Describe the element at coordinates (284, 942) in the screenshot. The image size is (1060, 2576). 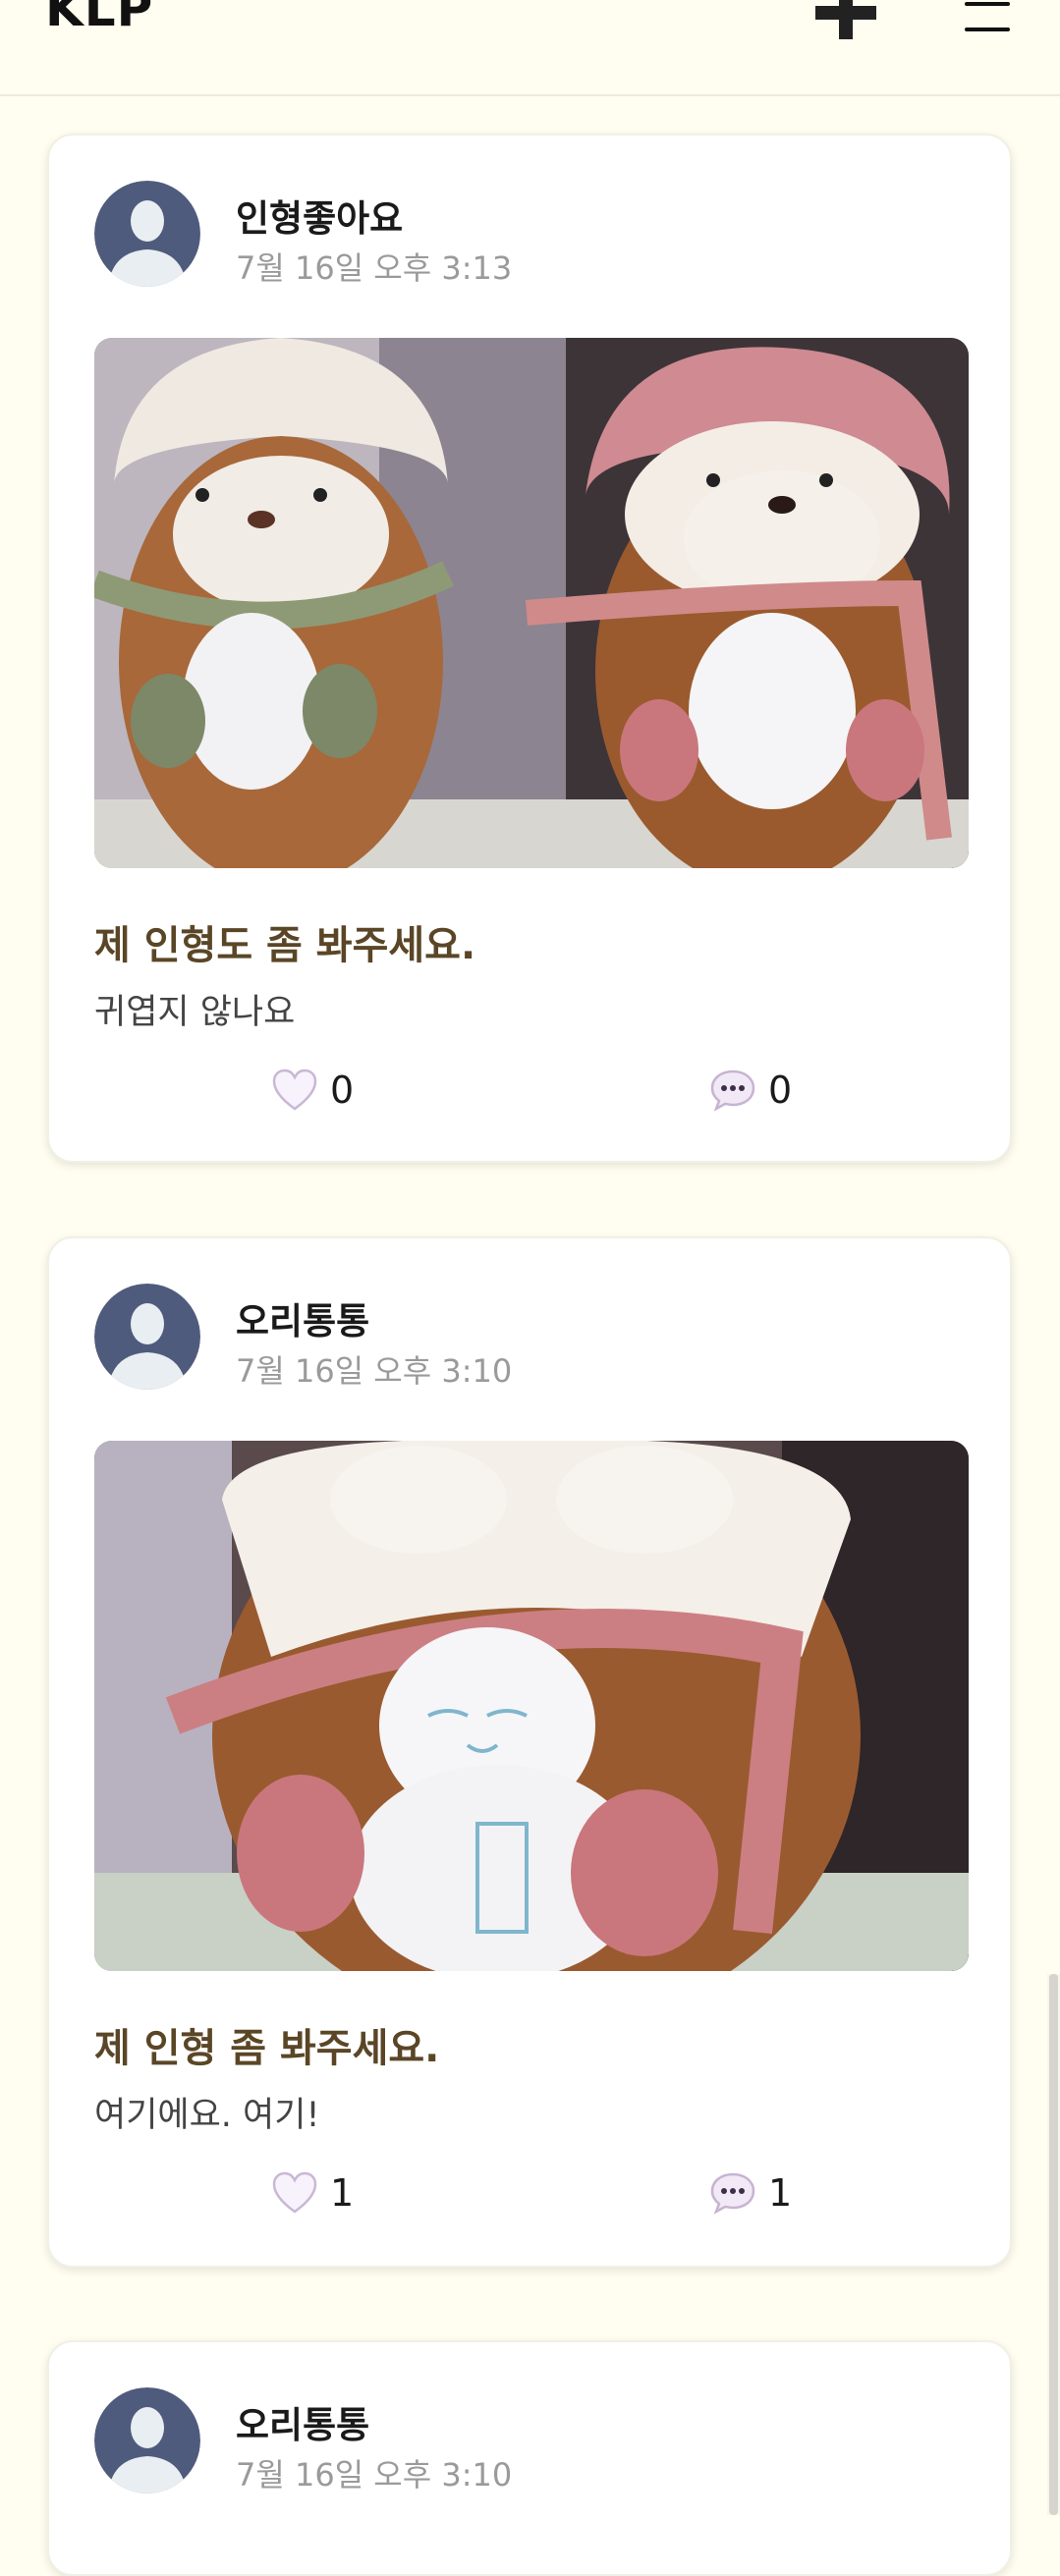
I see `post-title: 제 인형도 좀 봐주세요.` at that location.